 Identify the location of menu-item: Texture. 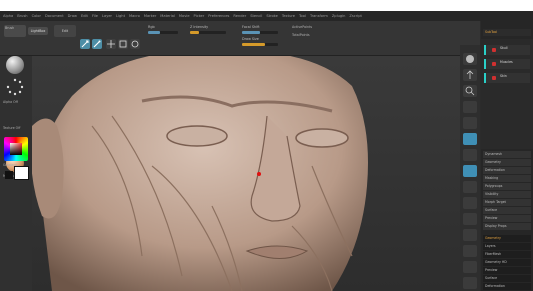
(288, 16).